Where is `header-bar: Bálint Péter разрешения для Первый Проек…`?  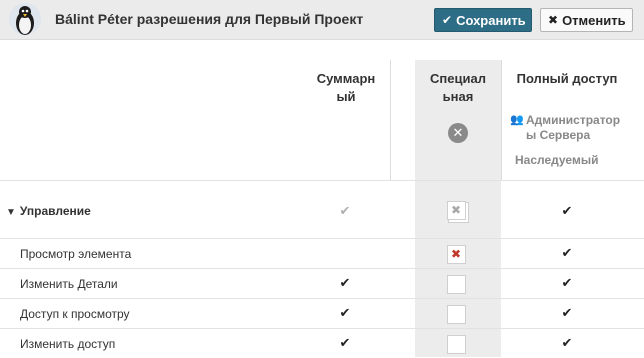 header-bar: Bálint Péter разрешения для Первый Проек… is located at coordinates (322, 20).